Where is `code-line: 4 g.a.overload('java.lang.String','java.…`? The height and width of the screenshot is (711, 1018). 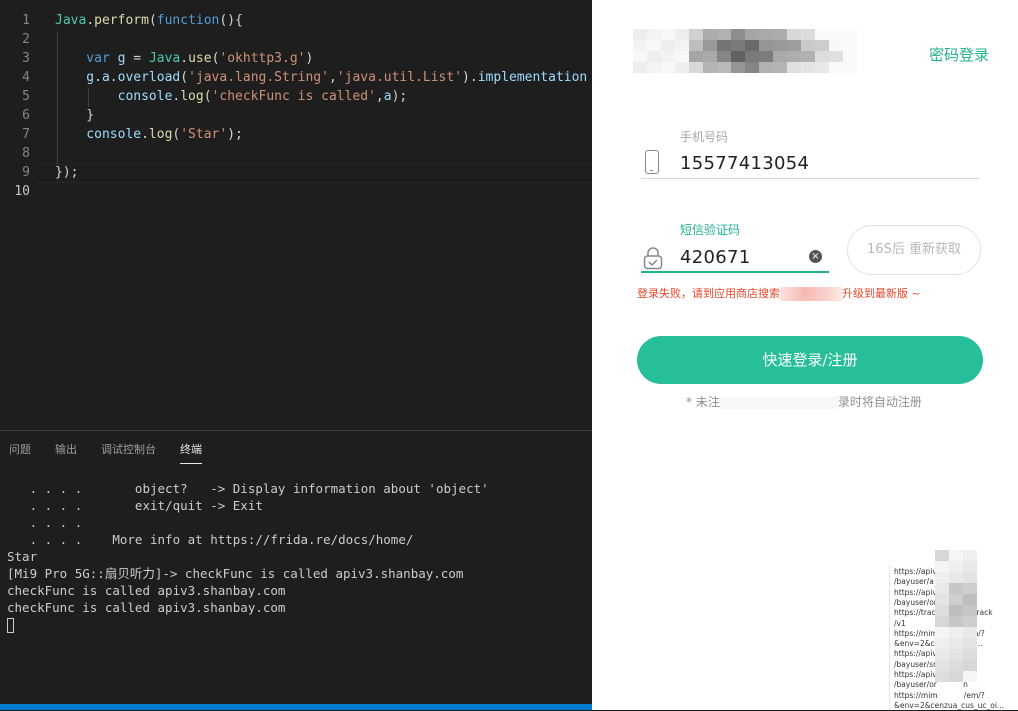
code-line: 4 g.a.overload('java.lang.String','java.… is located at coordinates (296, 77).